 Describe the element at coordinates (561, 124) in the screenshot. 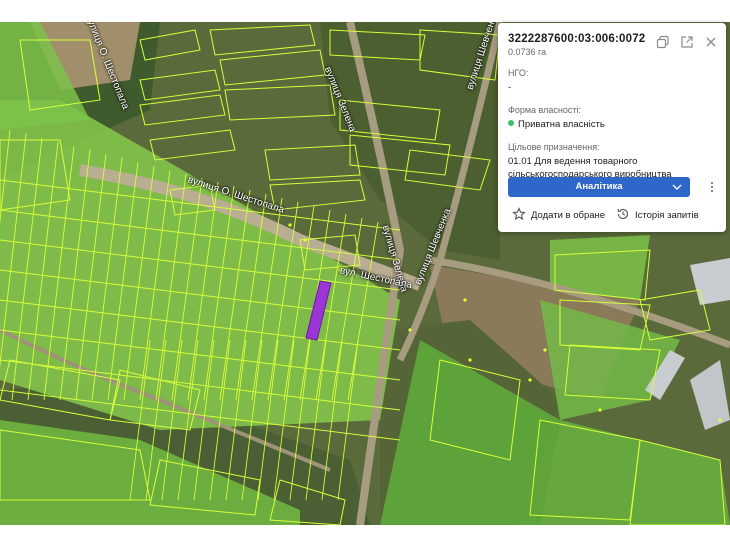

I see `ownership-value: Приватна власність` at that location.